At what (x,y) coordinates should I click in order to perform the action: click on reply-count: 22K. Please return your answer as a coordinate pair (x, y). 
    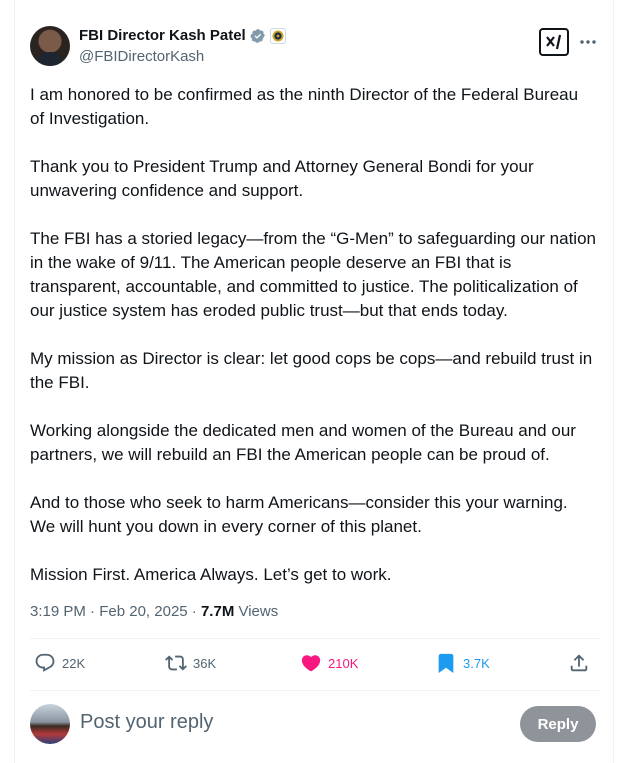
    Looking at the image, I should click on (74, 663).